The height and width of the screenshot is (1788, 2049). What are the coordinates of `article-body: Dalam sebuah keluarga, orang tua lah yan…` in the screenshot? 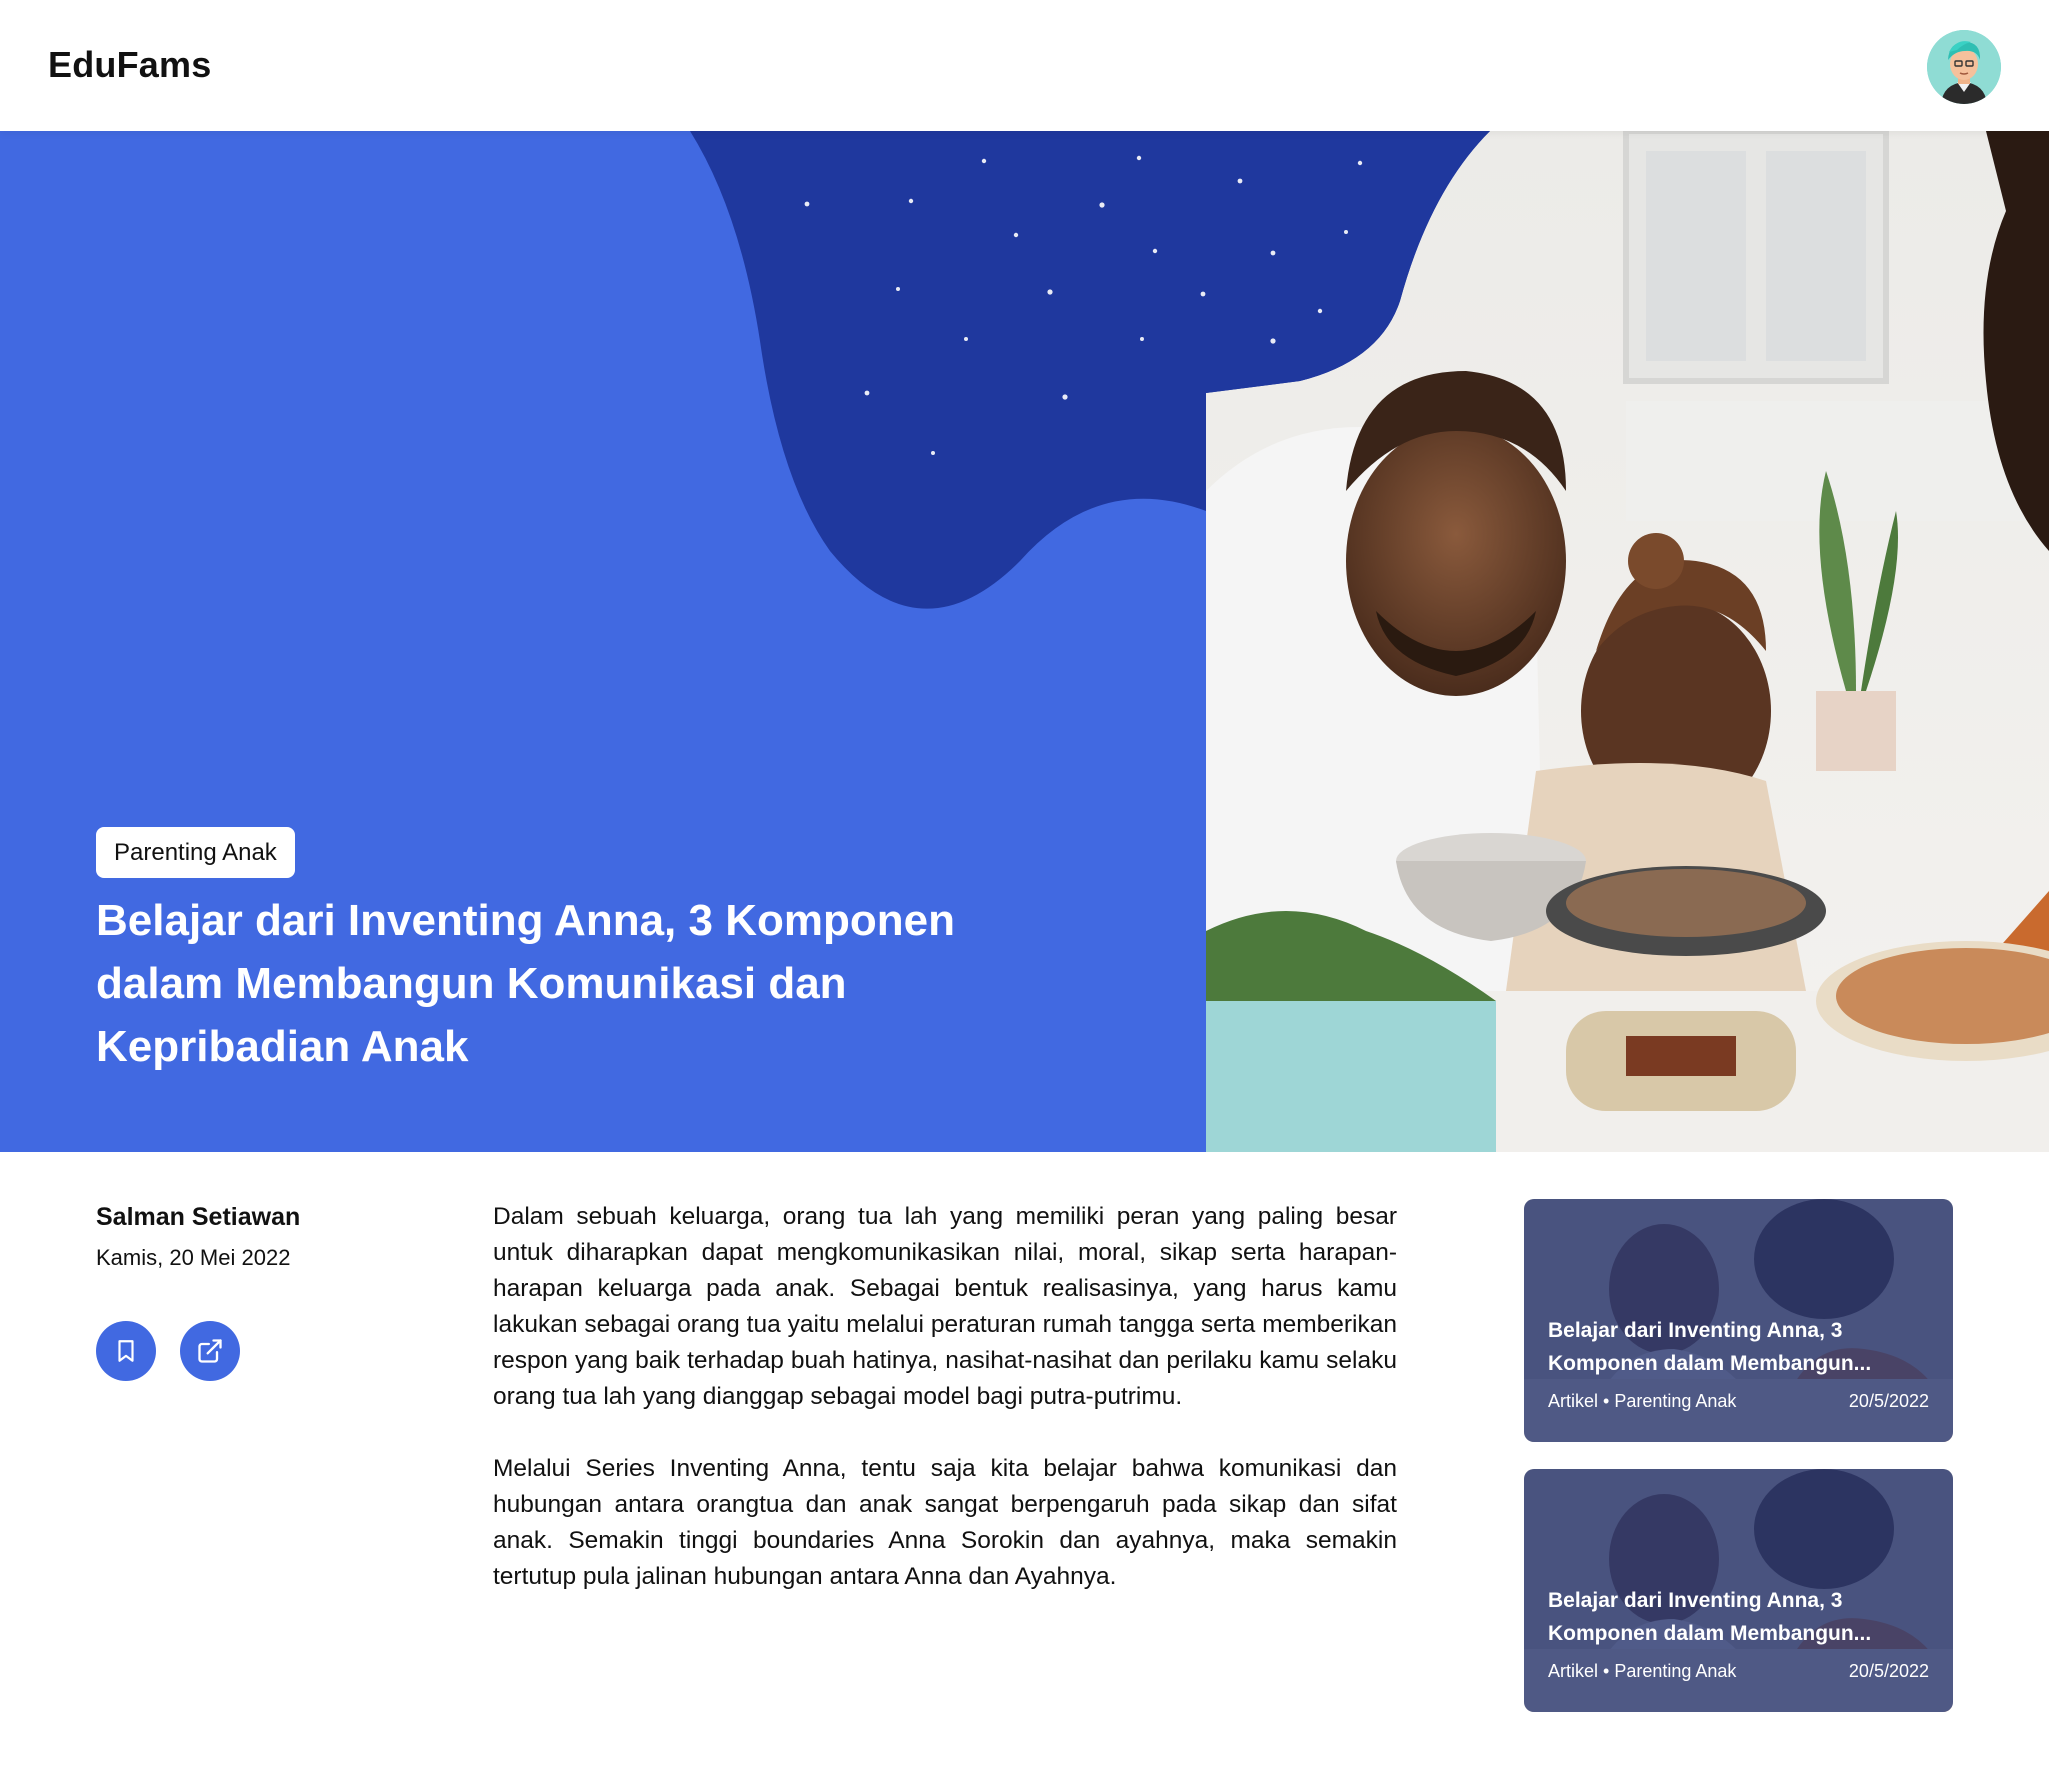 It's located at (945, 1415).